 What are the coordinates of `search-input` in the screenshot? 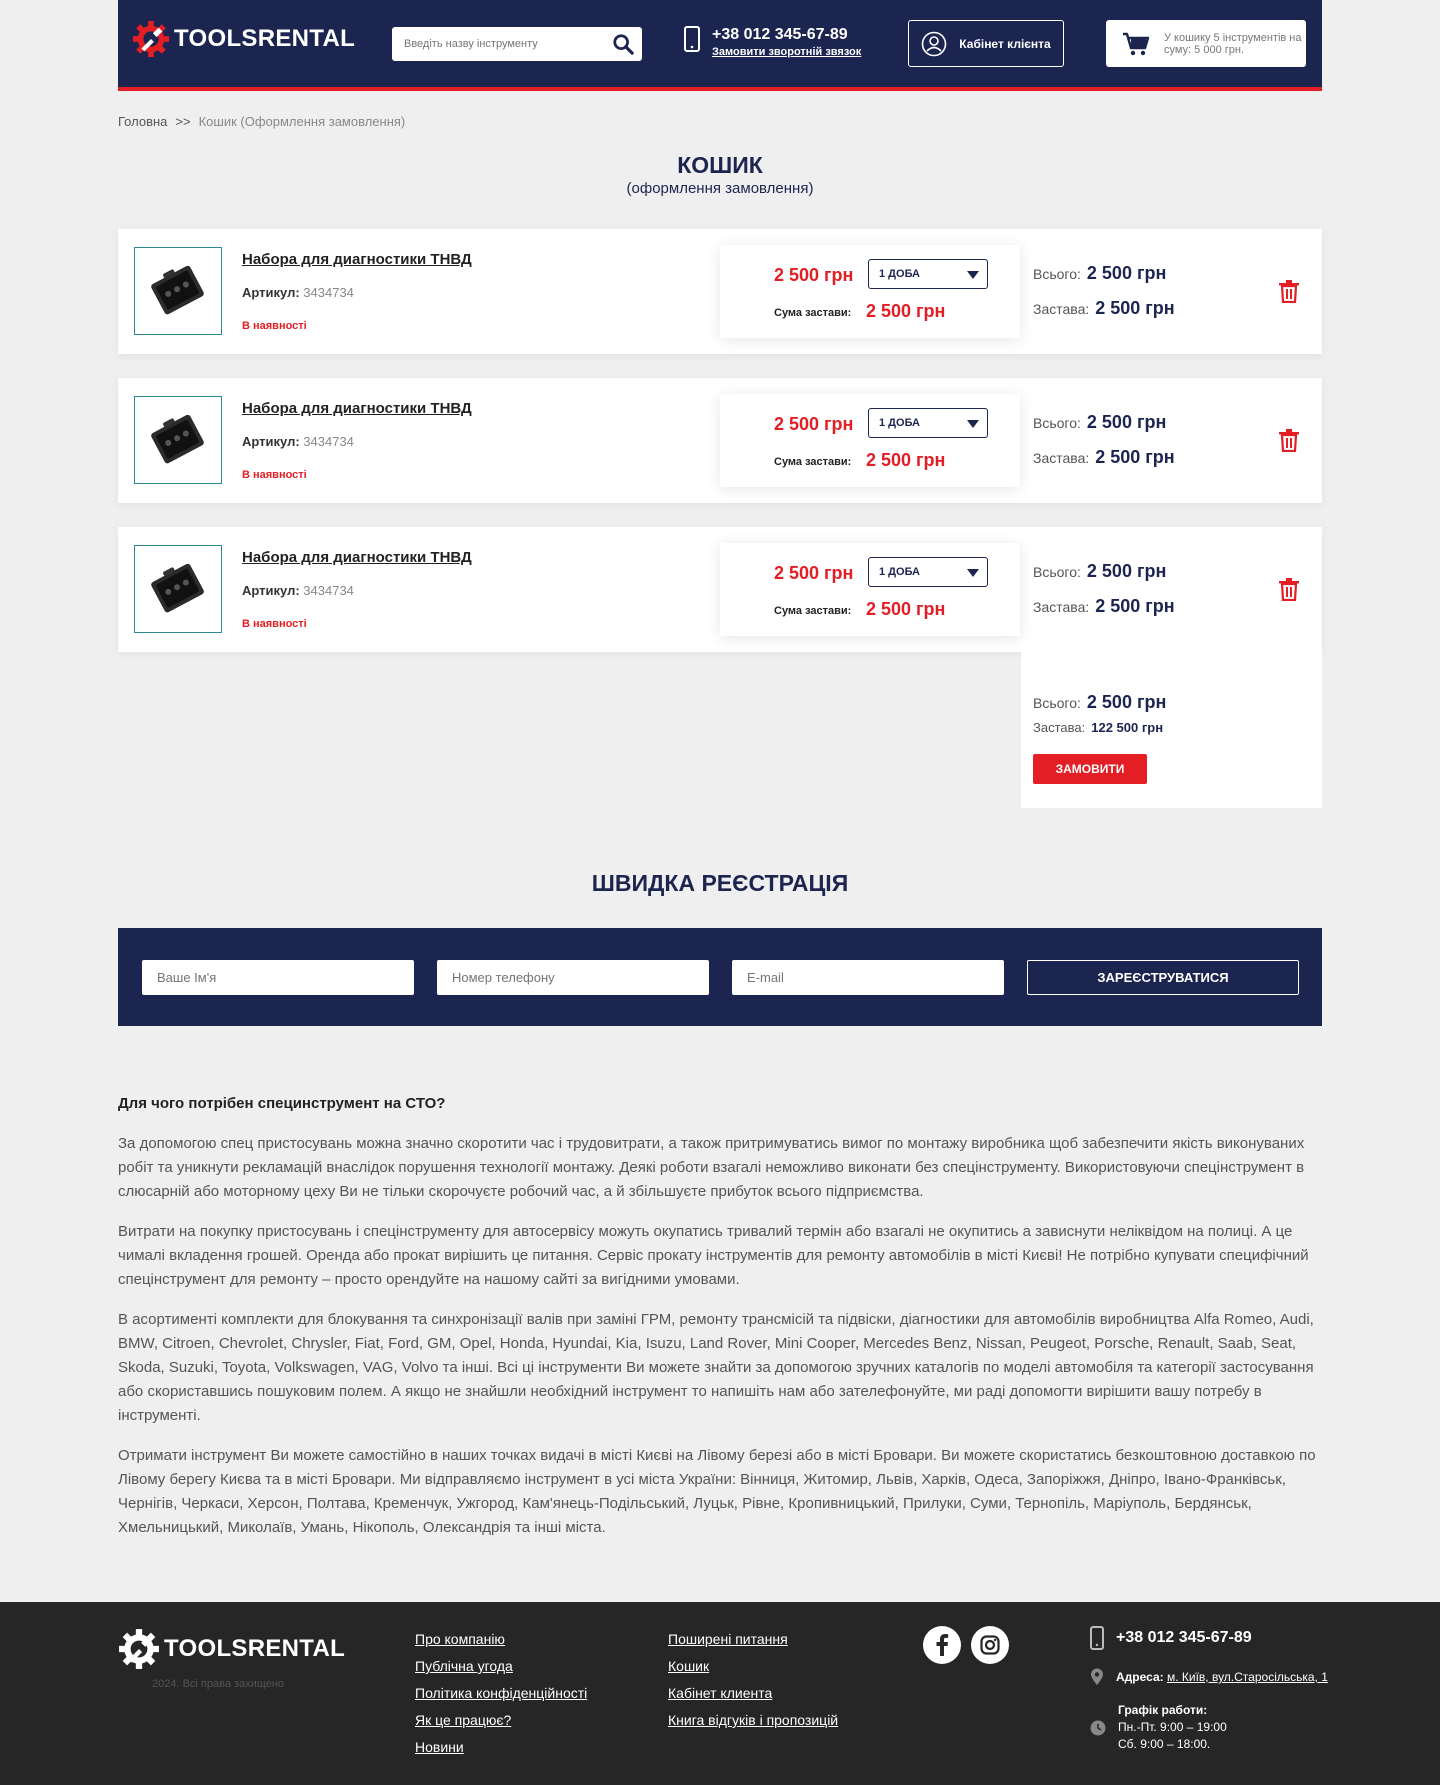 It's located at (492, 44).